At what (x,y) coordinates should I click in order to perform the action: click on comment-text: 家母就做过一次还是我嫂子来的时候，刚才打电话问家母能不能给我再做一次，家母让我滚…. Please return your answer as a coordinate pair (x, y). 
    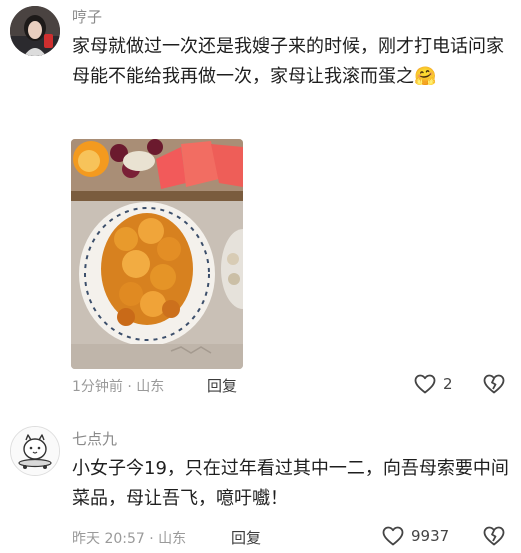
    Looking at the image, I should click on (292, 62).